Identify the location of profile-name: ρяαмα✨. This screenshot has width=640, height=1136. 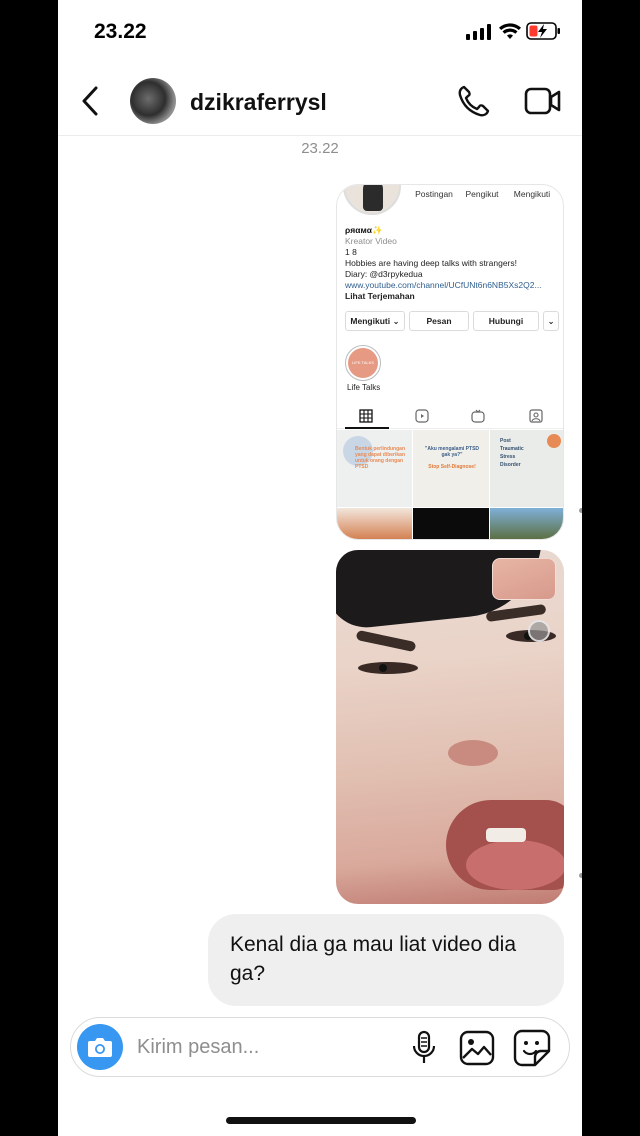
(364, 230).